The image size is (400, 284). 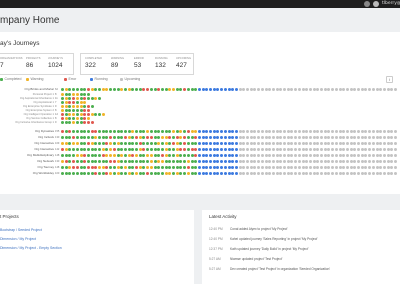 What do you see at coordinates (200, 167) in the screenshot?
I see `journey-row: Org Tourney 148` at bounding box center [200, 167].